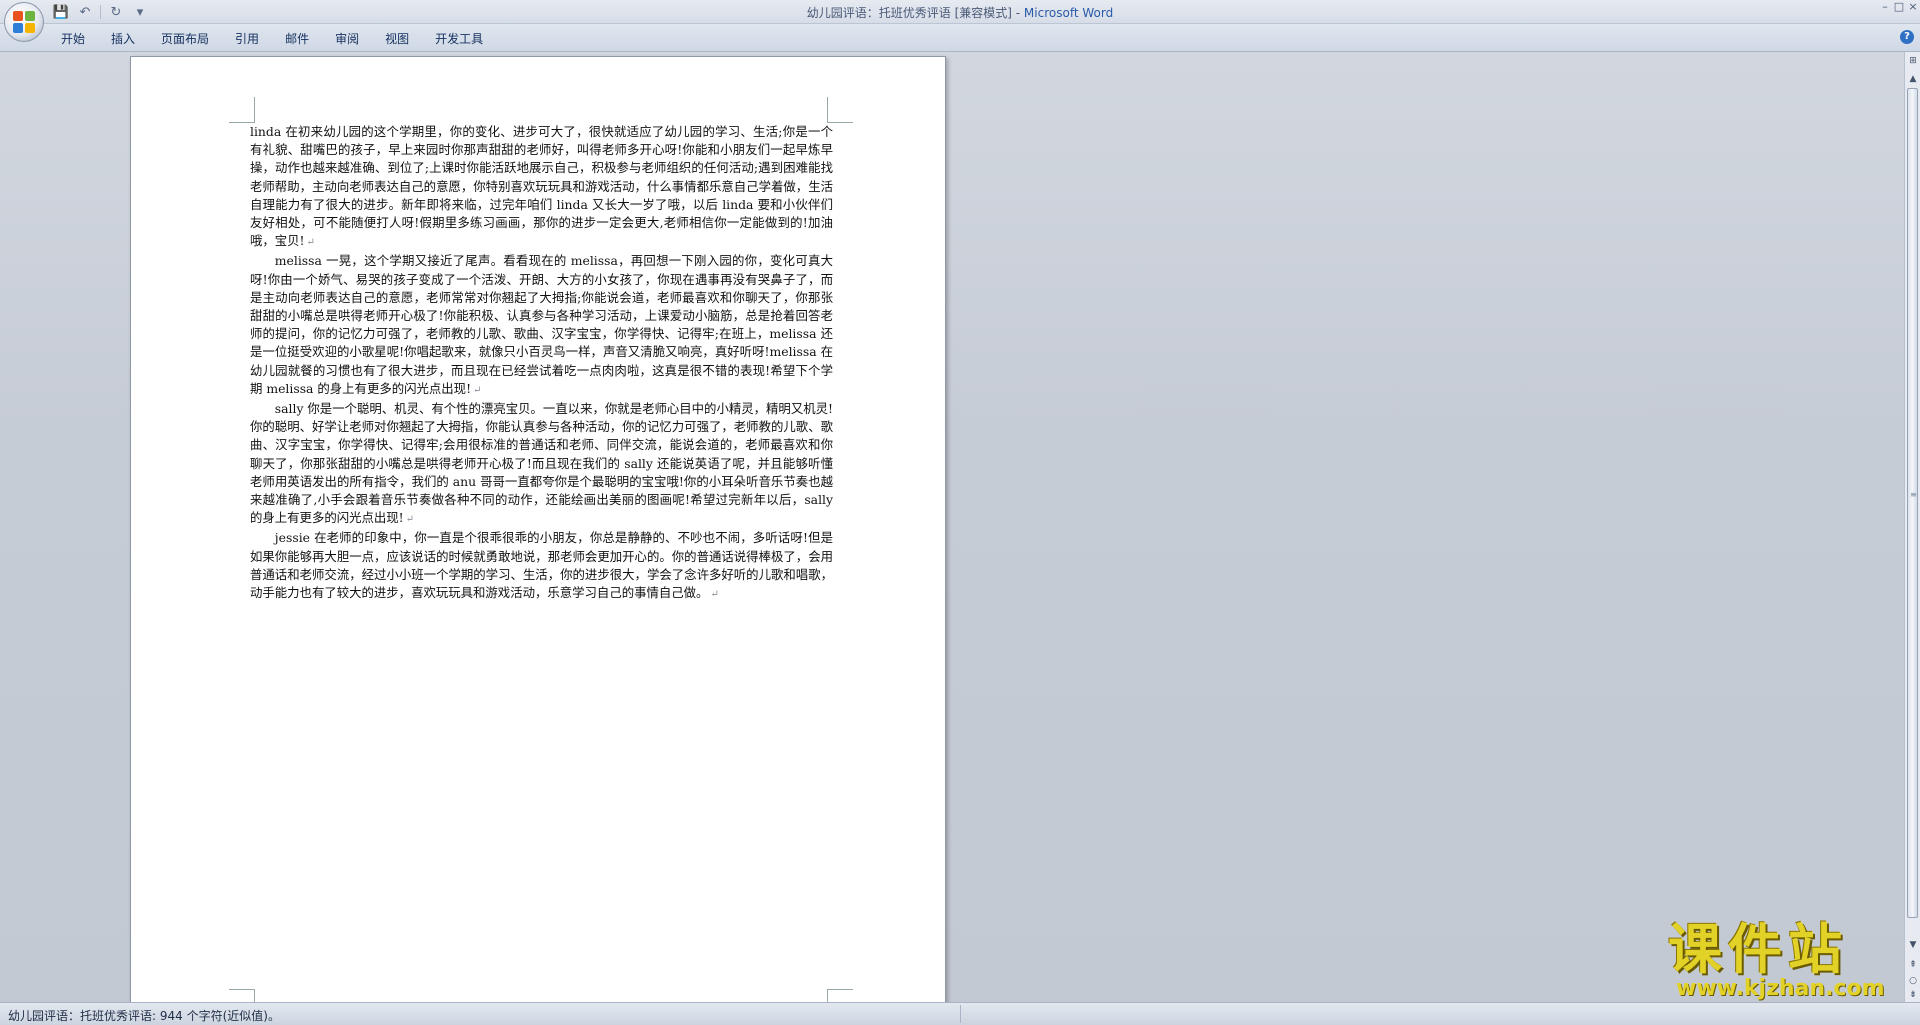 This screenshot has width=1920, height=1025. I want to click on watermark-brand: 课件站, so click(1758, 949).